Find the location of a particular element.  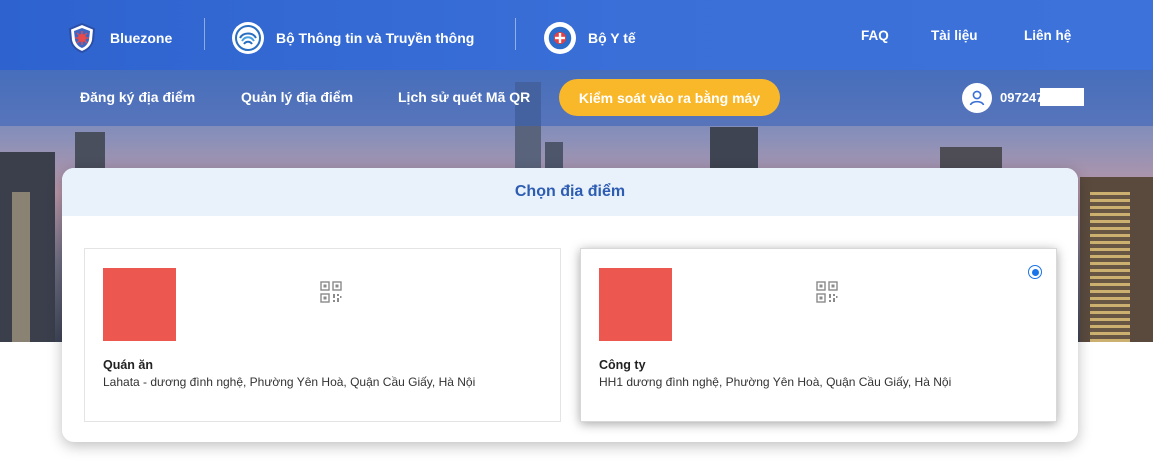

bluezone-shield-icon is located at coordinates (82, 38).